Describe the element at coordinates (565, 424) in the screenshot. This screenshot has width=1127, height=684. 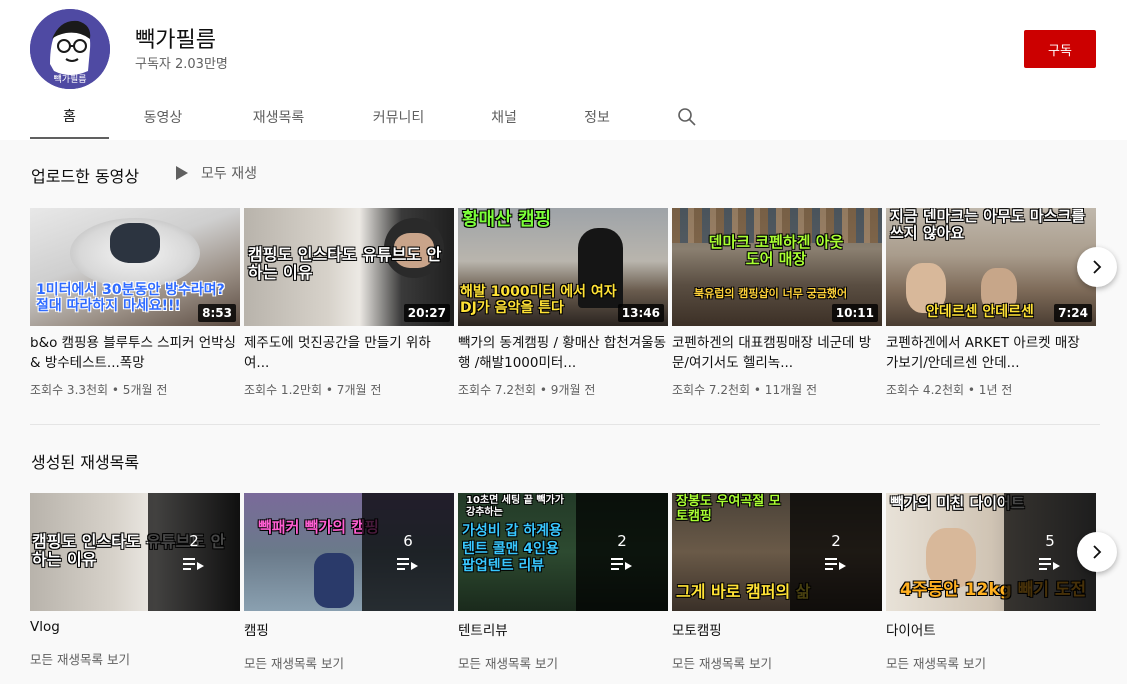
I see `section-divider` at that location.